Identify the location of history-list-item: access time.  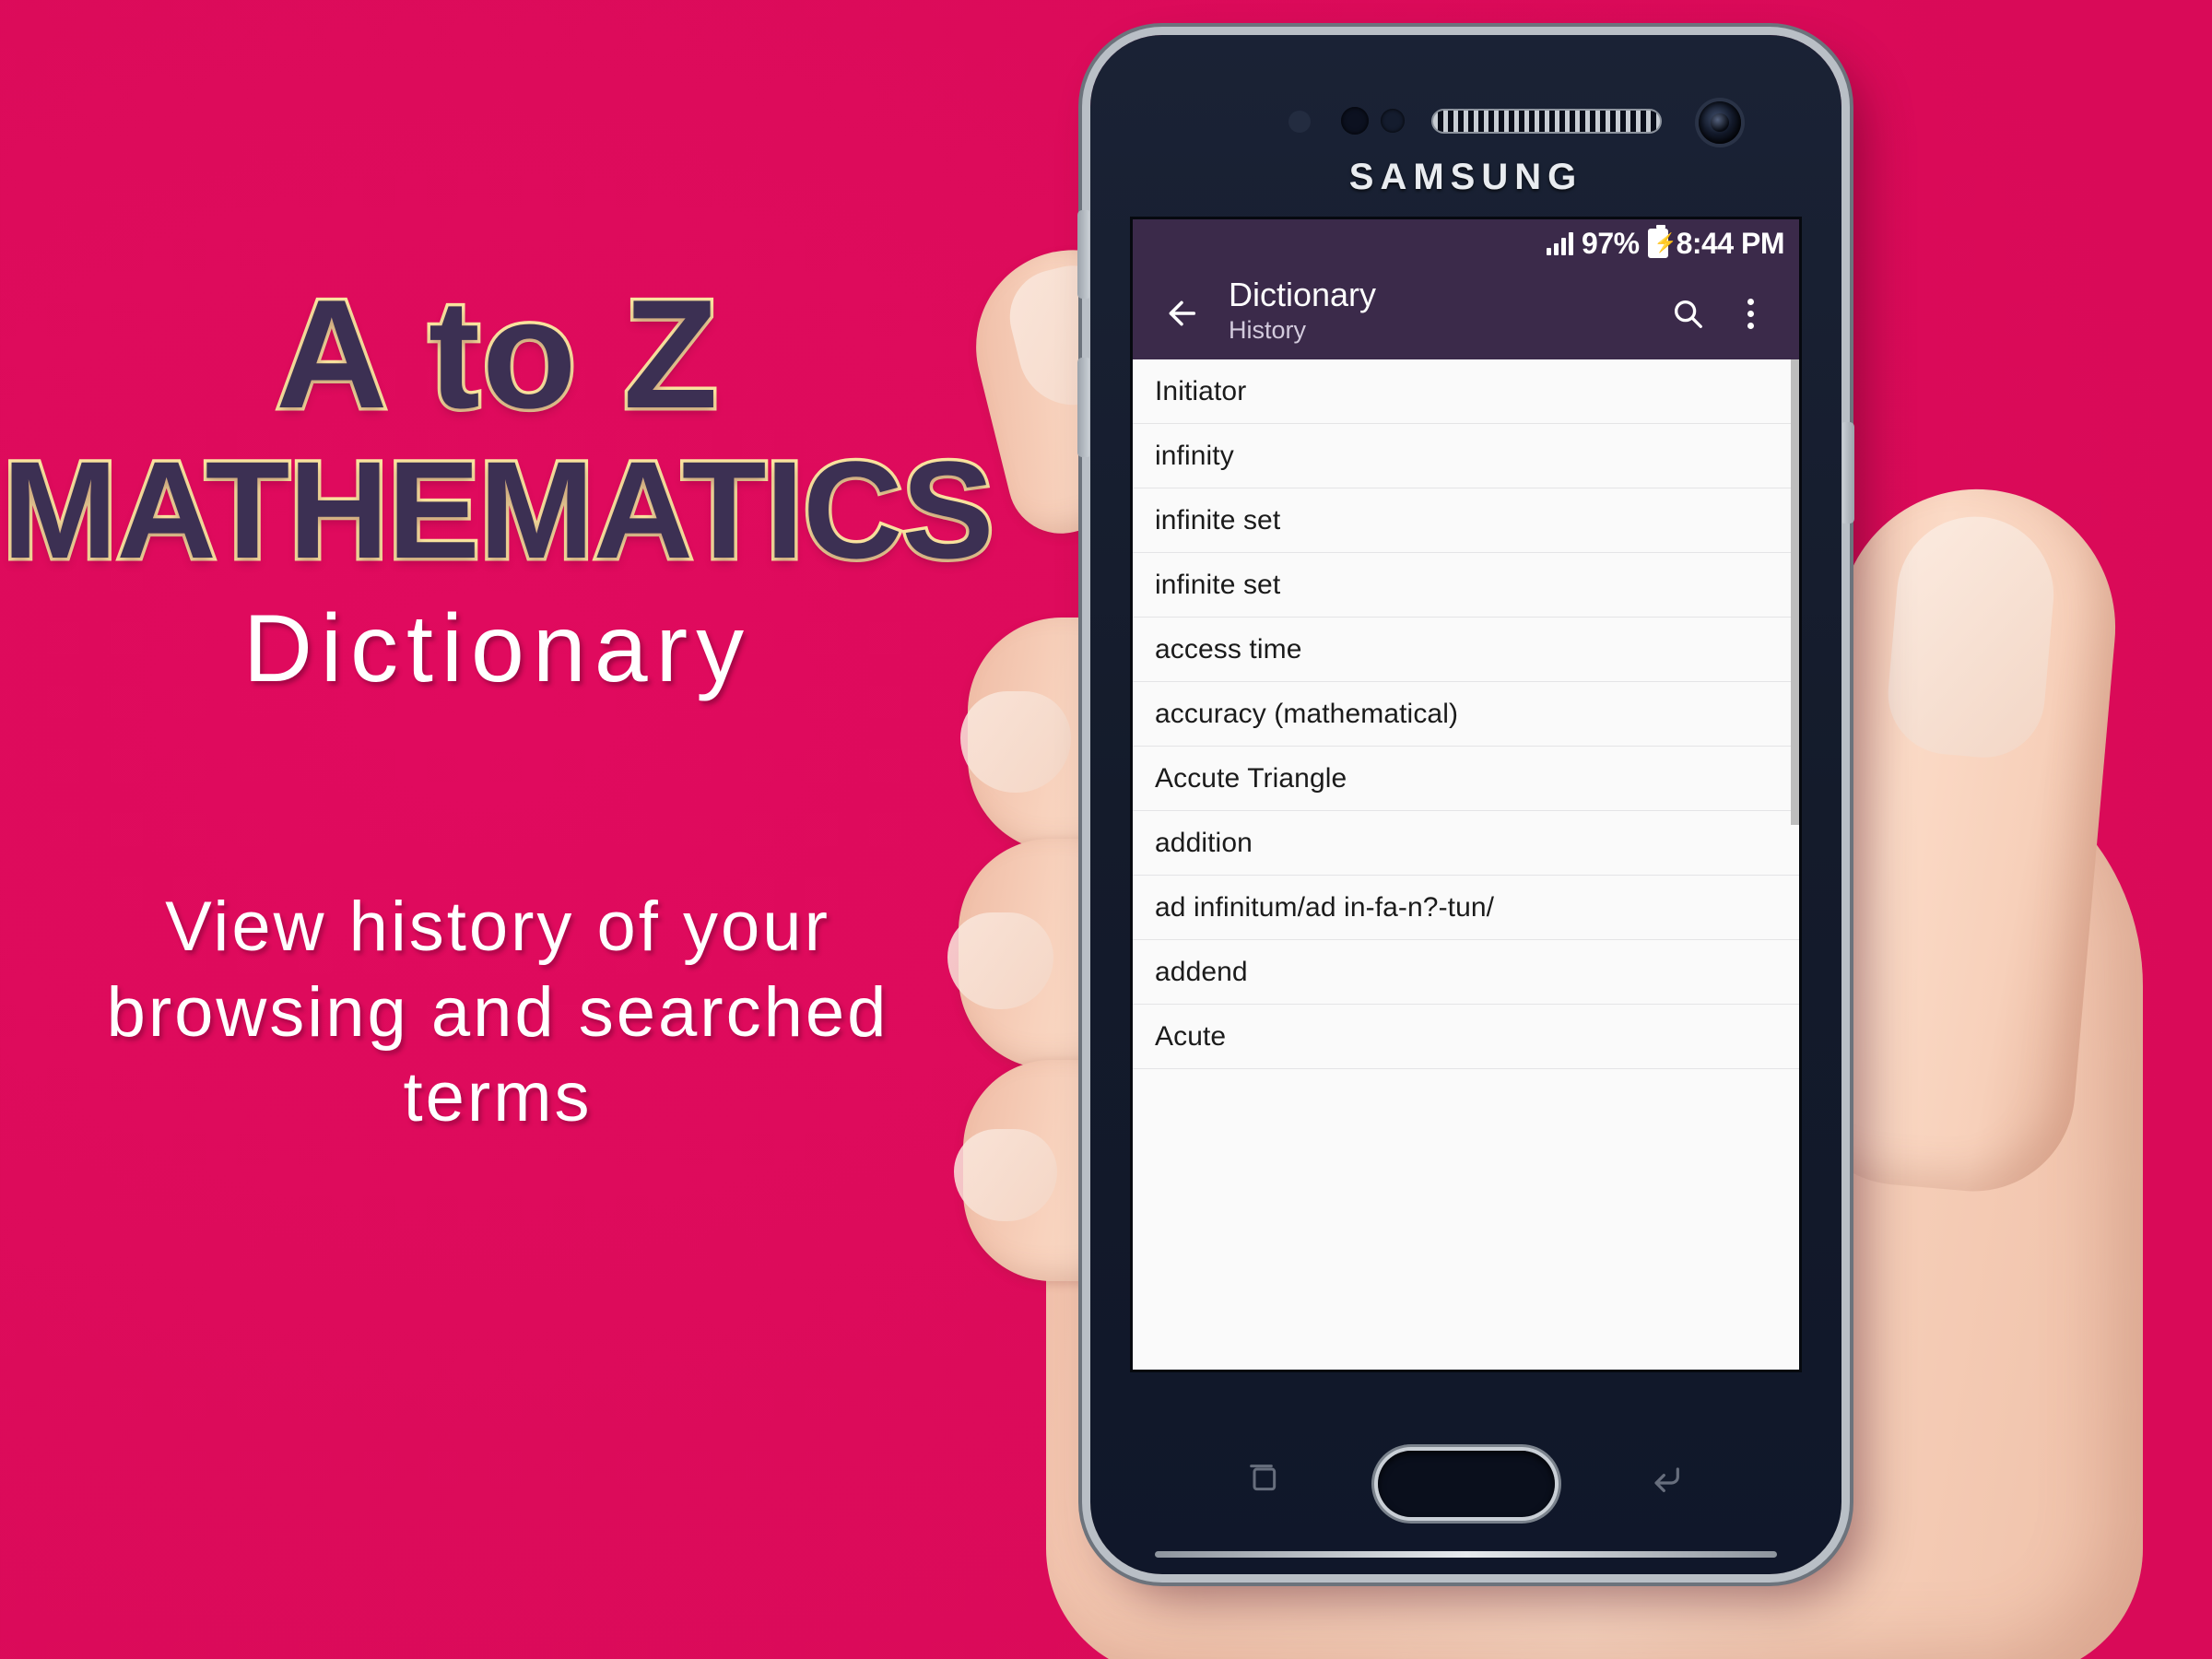
(1466, 650).